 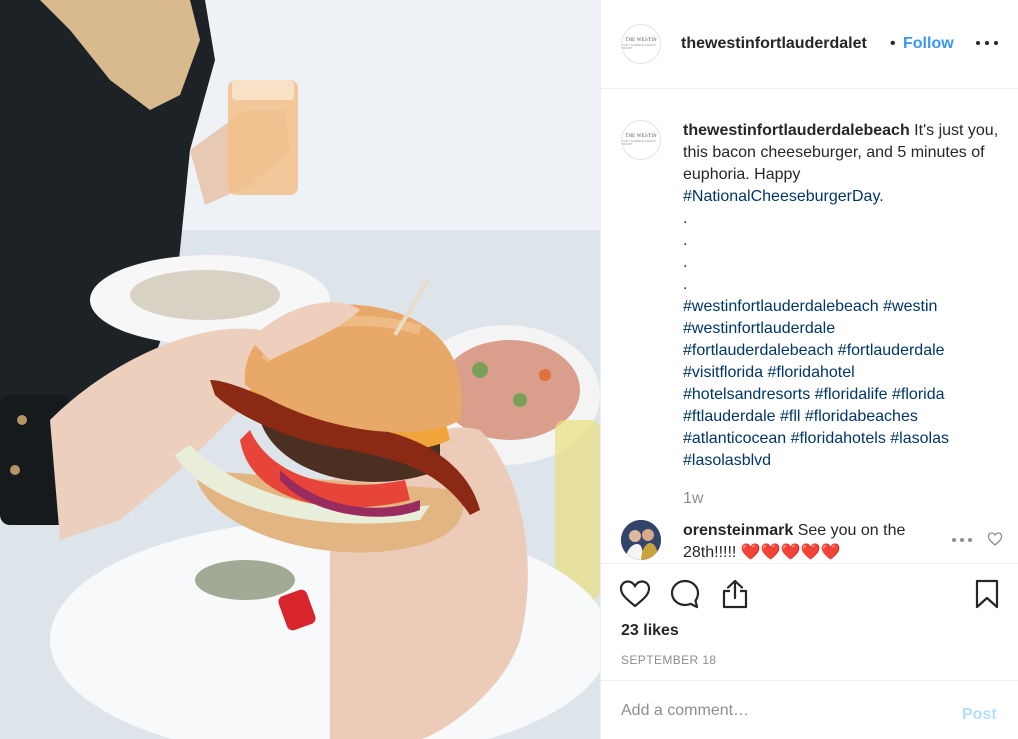 I want to click on hashtag-link: #floridahotels, so click(x=838, y=438).